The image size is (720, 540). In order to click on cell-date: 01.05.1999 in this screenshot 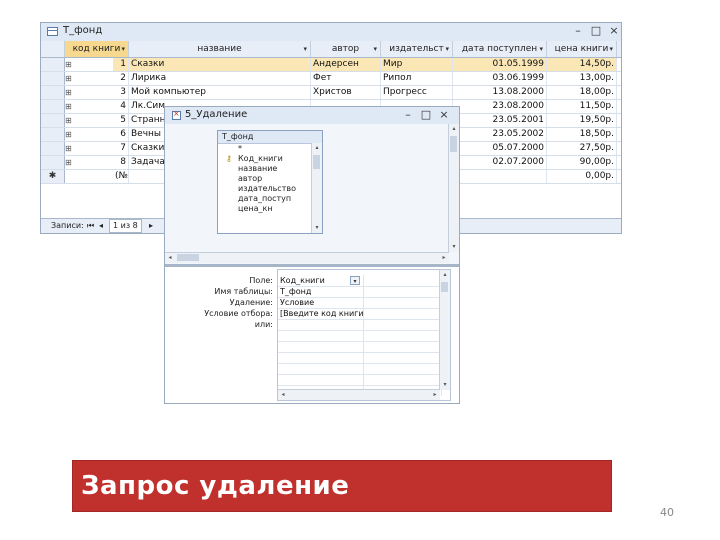, I will do `click(500, 64)`.